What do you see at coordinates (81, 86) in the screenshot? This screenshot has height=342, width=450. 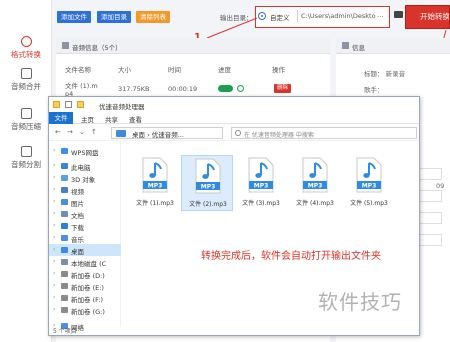 I see `row-filename: 文件 (1).m` at bounding box center [81, 86].